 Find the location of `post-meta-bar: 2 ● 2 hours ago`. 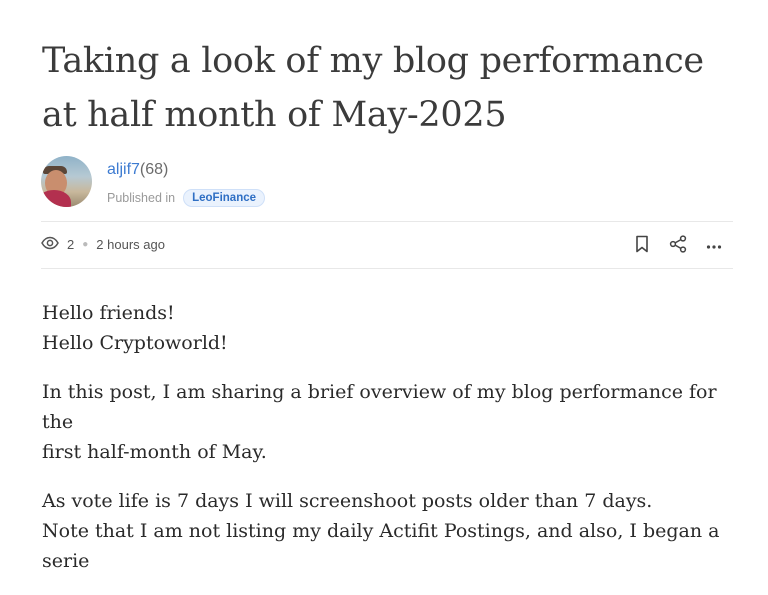

post-meta-bar: 2 ● 2 hours ago is located at coordinates (387, 245).